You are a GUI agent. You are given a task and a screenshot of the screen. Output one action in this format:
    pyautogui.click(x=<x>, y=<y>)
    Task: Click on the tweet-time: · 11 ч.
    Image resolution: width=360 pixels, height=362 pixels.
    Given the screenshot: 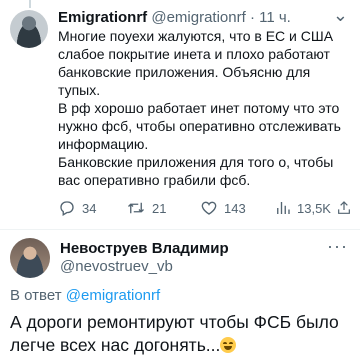 What is the action you would take?
    pyautogui.click(x=270, y=17)
    